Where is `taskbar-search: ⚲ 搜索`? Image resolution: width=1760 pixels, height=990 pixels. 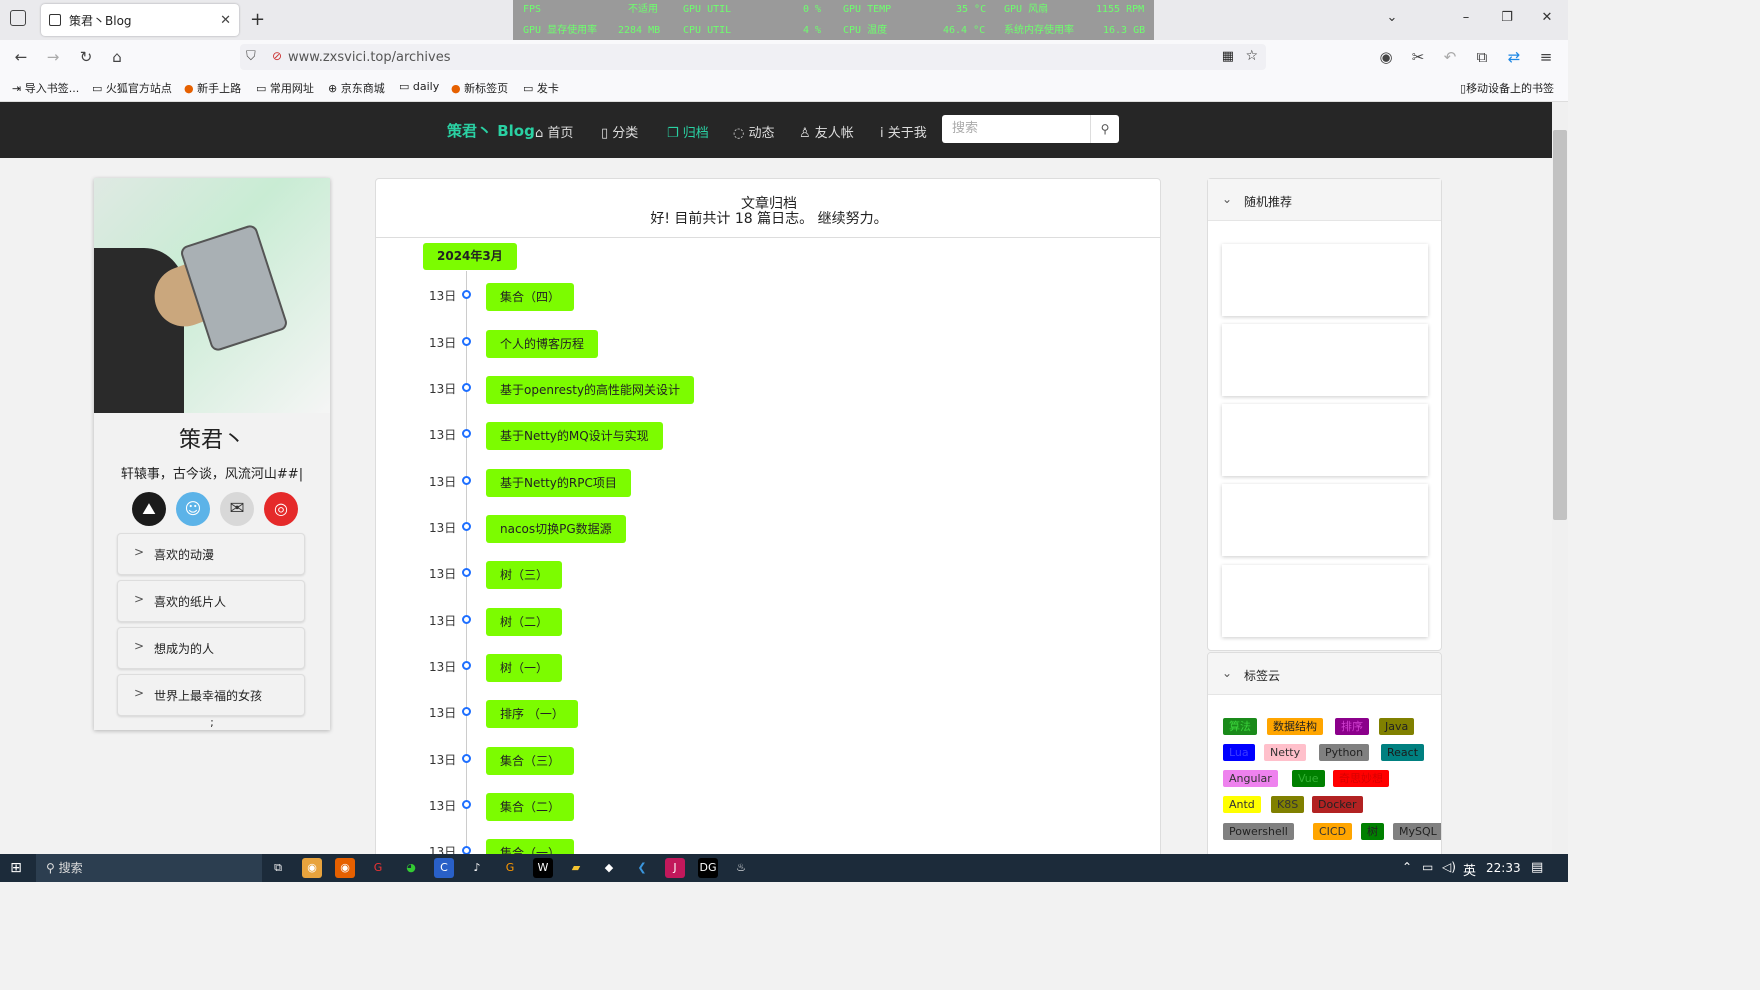 taskbar-search: ⚲ 搜索 is located at coordinates (149, 868).